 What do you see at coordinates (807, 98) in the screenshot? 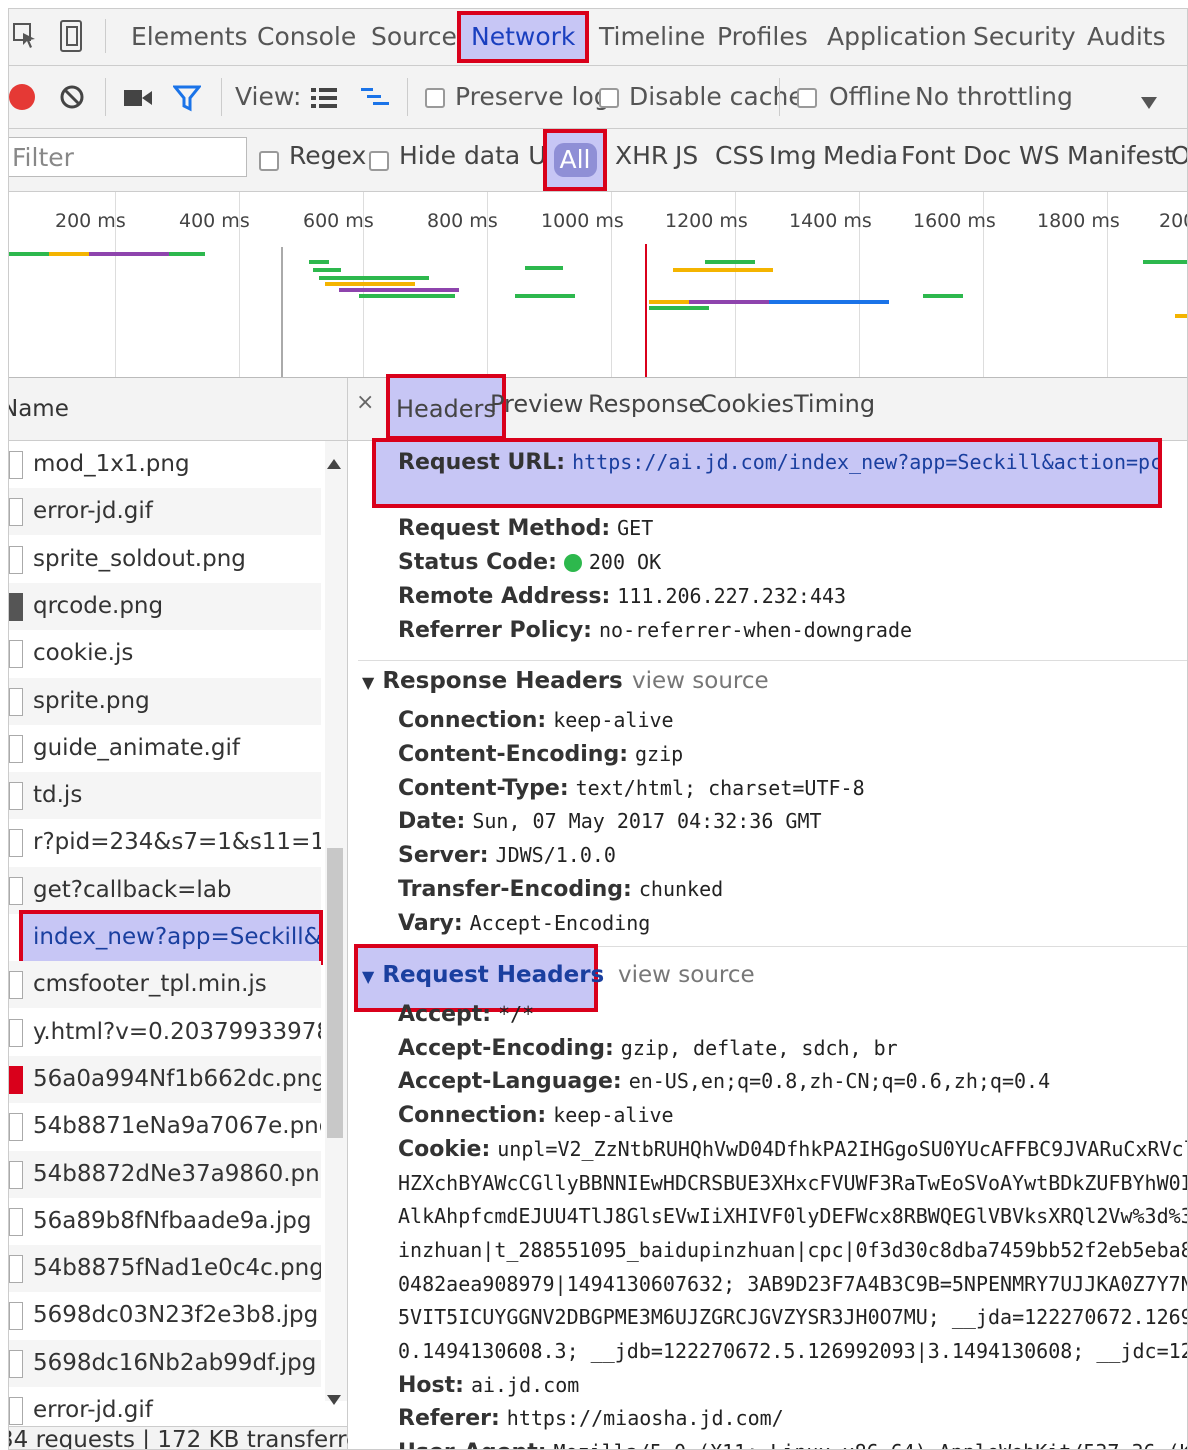
I see `offline-checkbox` at bounding box center [807, 98].